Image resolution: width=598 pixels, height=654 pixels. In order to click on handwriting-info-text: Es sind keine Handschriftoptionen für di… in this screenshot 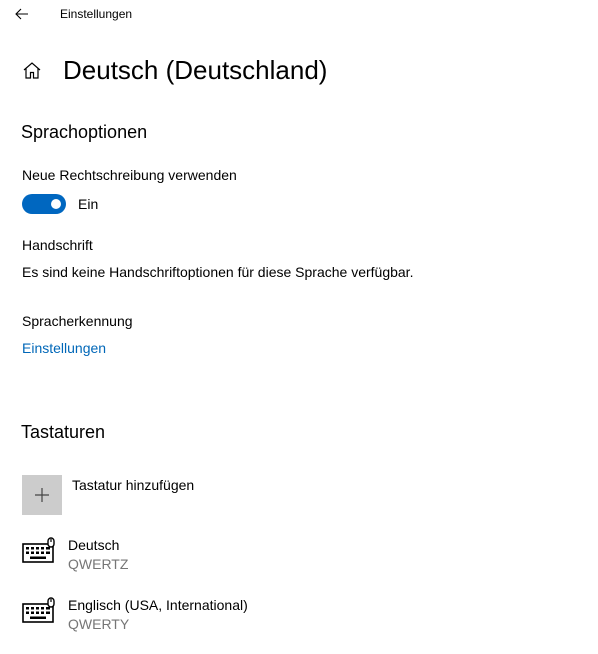, I will do `click(218, 272)`.